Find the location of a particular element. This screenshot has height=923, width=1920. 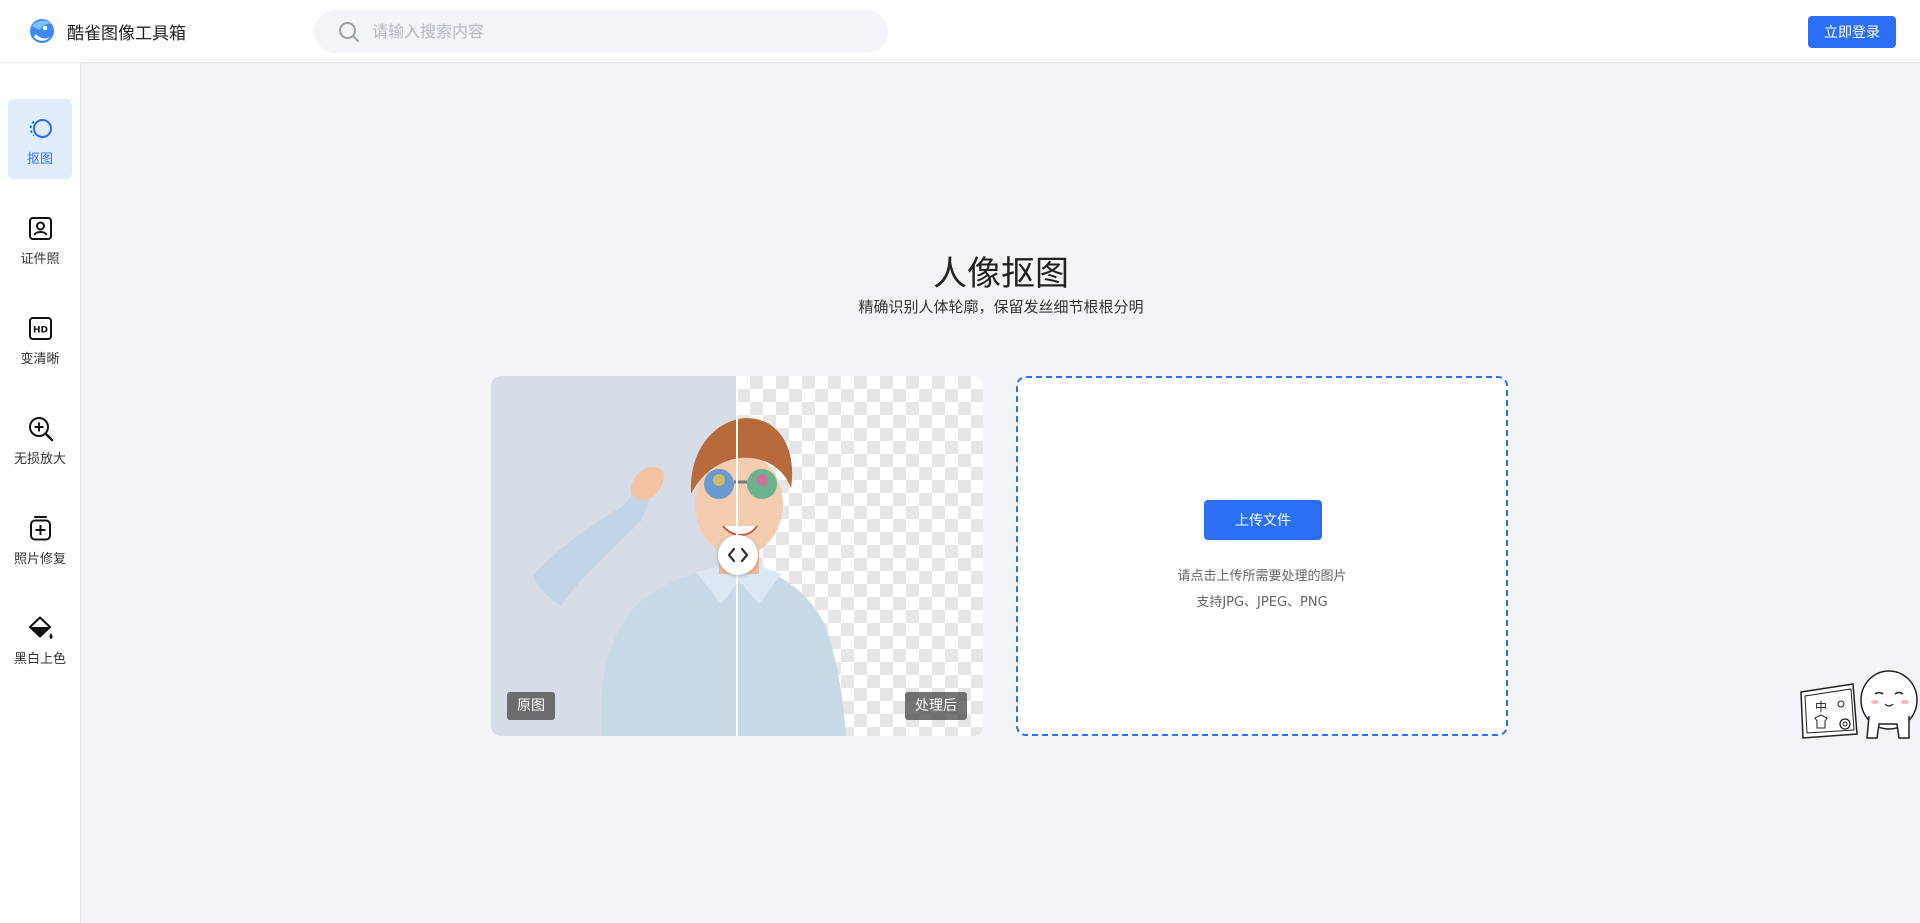

sidebar-item-colorize: 黑白上色 is located at coordinates (40, 639).